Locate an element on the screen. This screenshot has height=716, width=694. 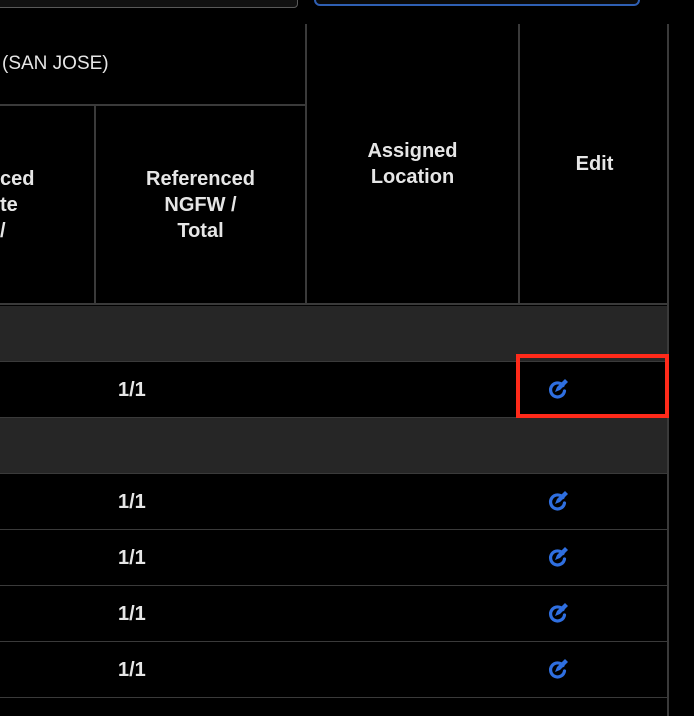
primary-action-button is located at coordinates (477, 3).